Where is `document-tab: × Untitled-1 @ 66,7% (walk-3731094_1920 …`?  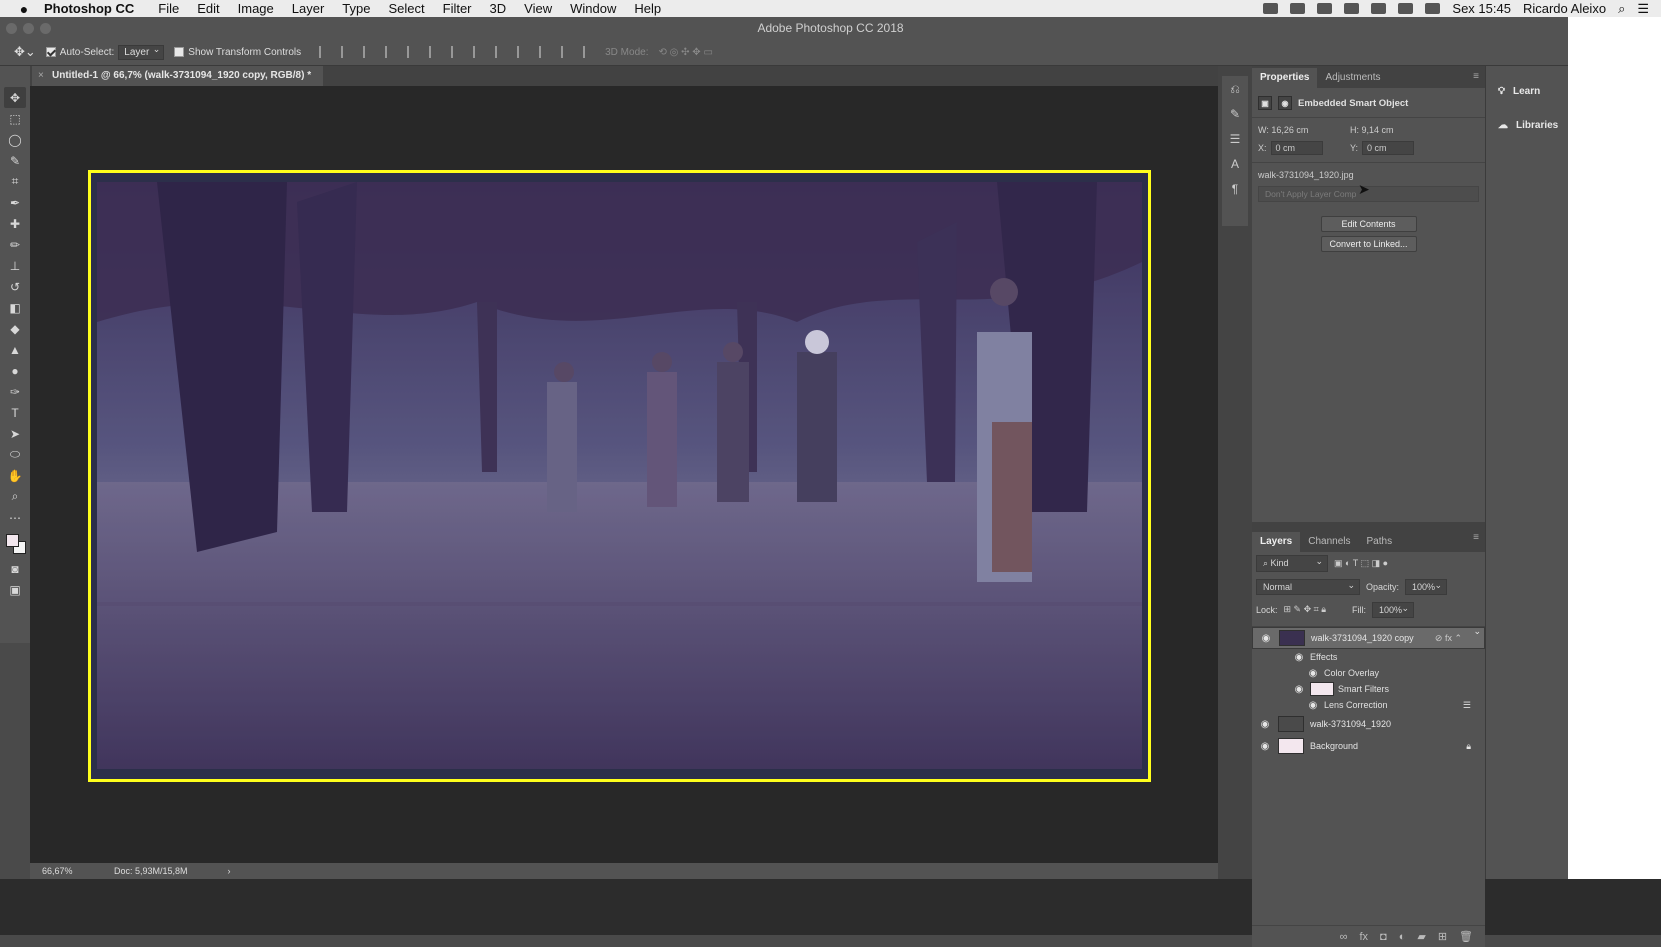 document-tab: × Untitled-1 @ 66,7% (walk-3731094_1920 … is located at coordinates (178, 76).